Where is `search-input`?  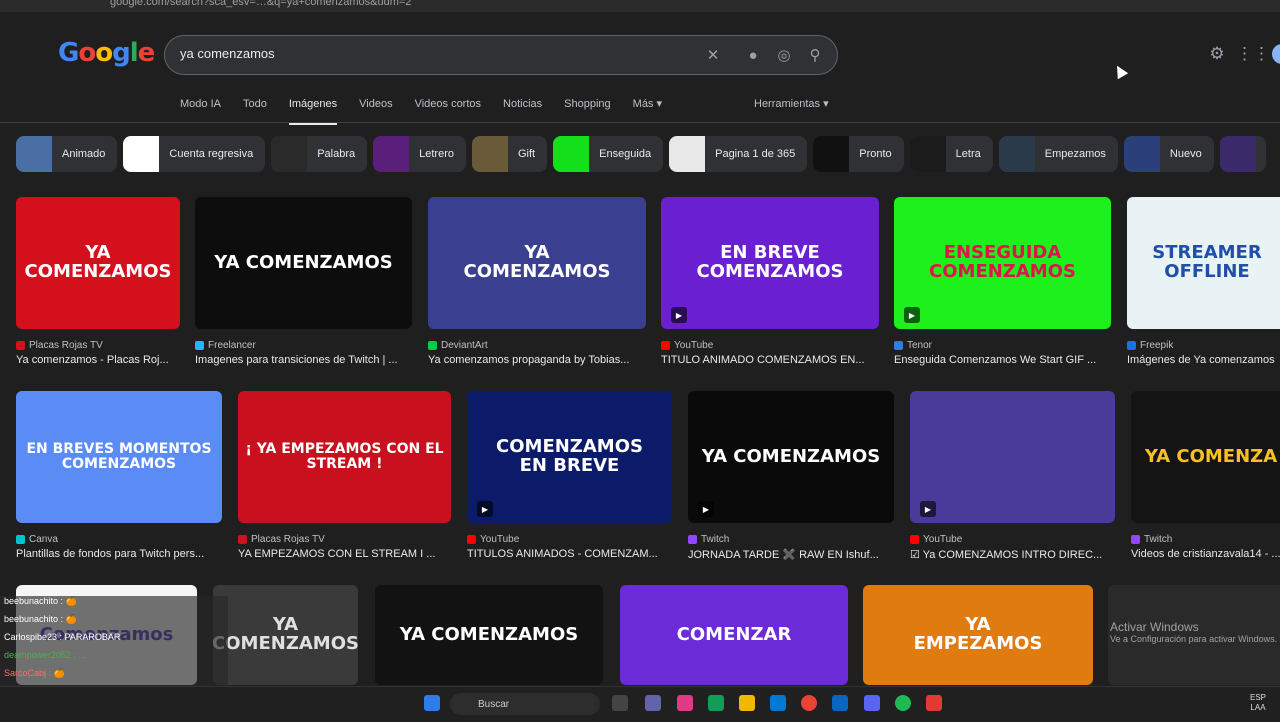
search-input is located at coordinates (430, 53).